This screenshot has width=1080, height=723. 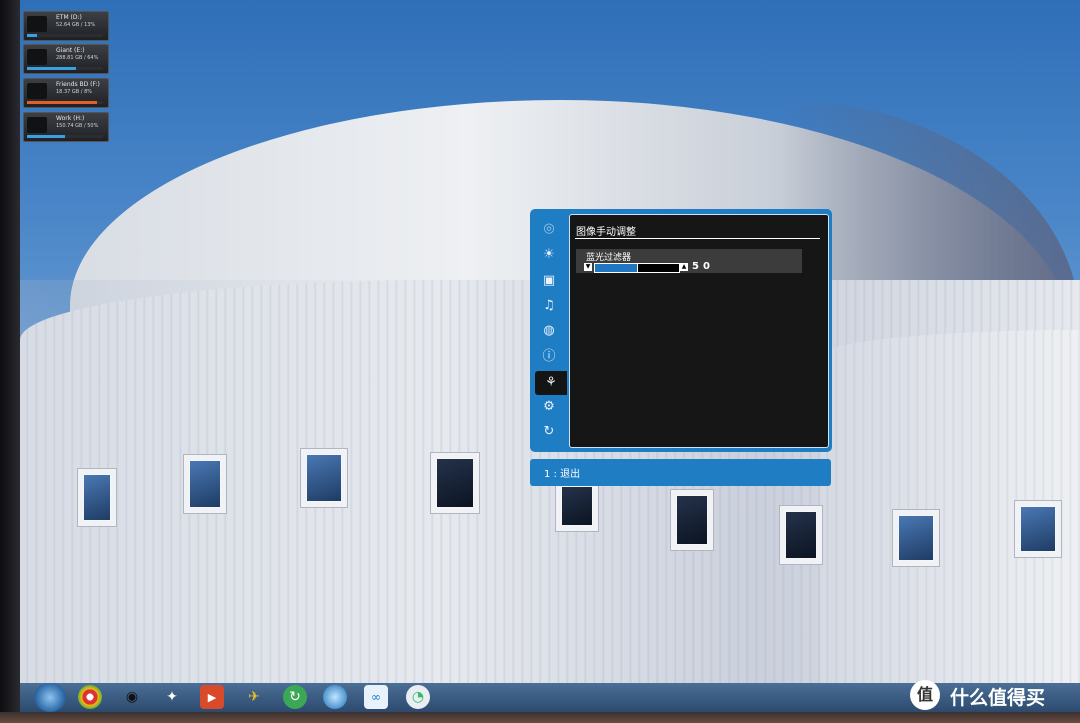 I want to click on refresh-app-icon: ↻, so click(x=295, y=697).